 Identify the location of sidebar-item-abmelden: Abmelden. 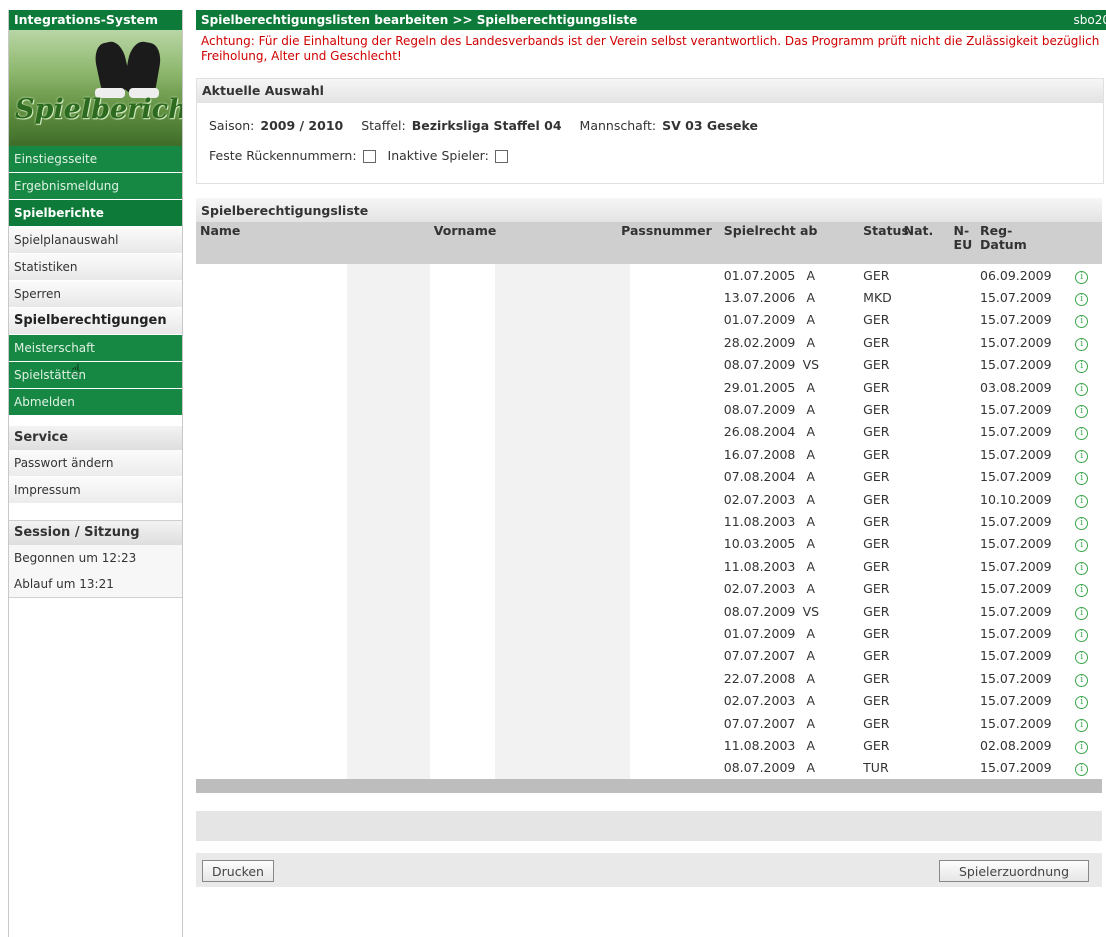
(95, 402).